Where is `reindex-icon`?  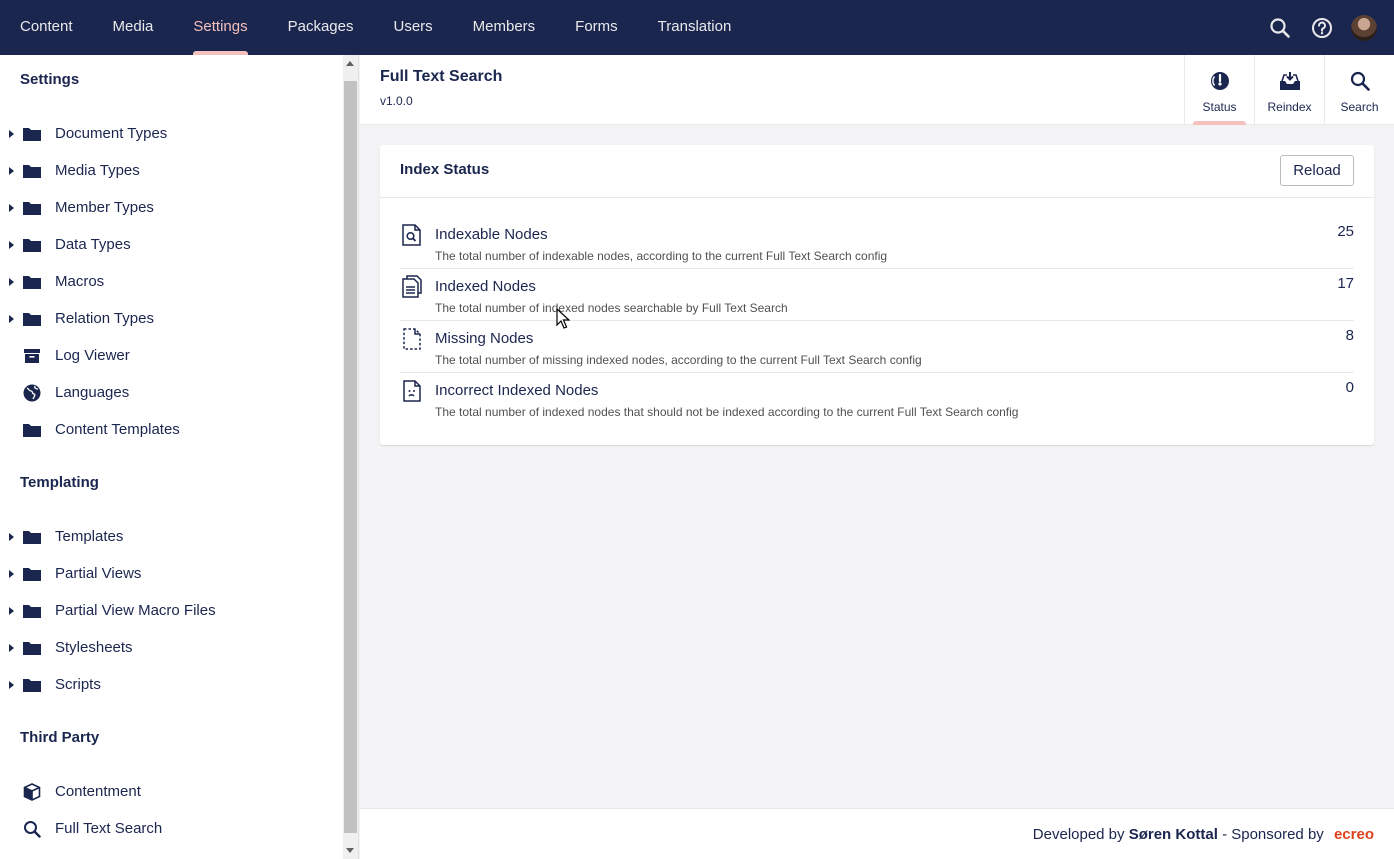
reindex-icon is located at coordinates (1290, 83).